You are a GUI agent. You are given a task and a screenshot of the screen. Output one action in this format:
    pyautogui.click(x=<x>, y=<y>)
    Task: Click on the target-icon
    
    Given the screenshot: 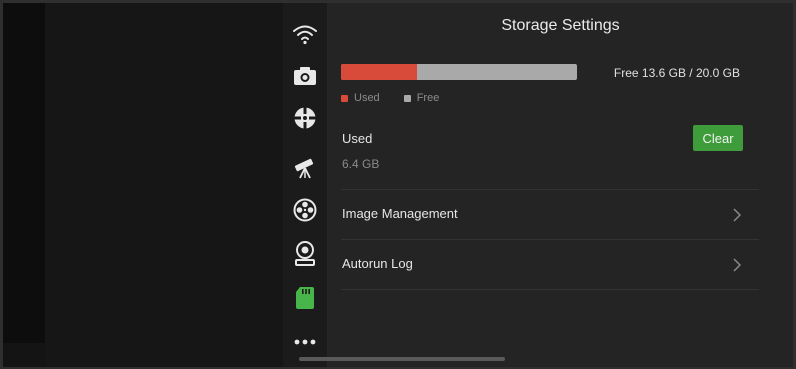 What is the action you would take?
    pyautogui.click(x=305, y=118)
    